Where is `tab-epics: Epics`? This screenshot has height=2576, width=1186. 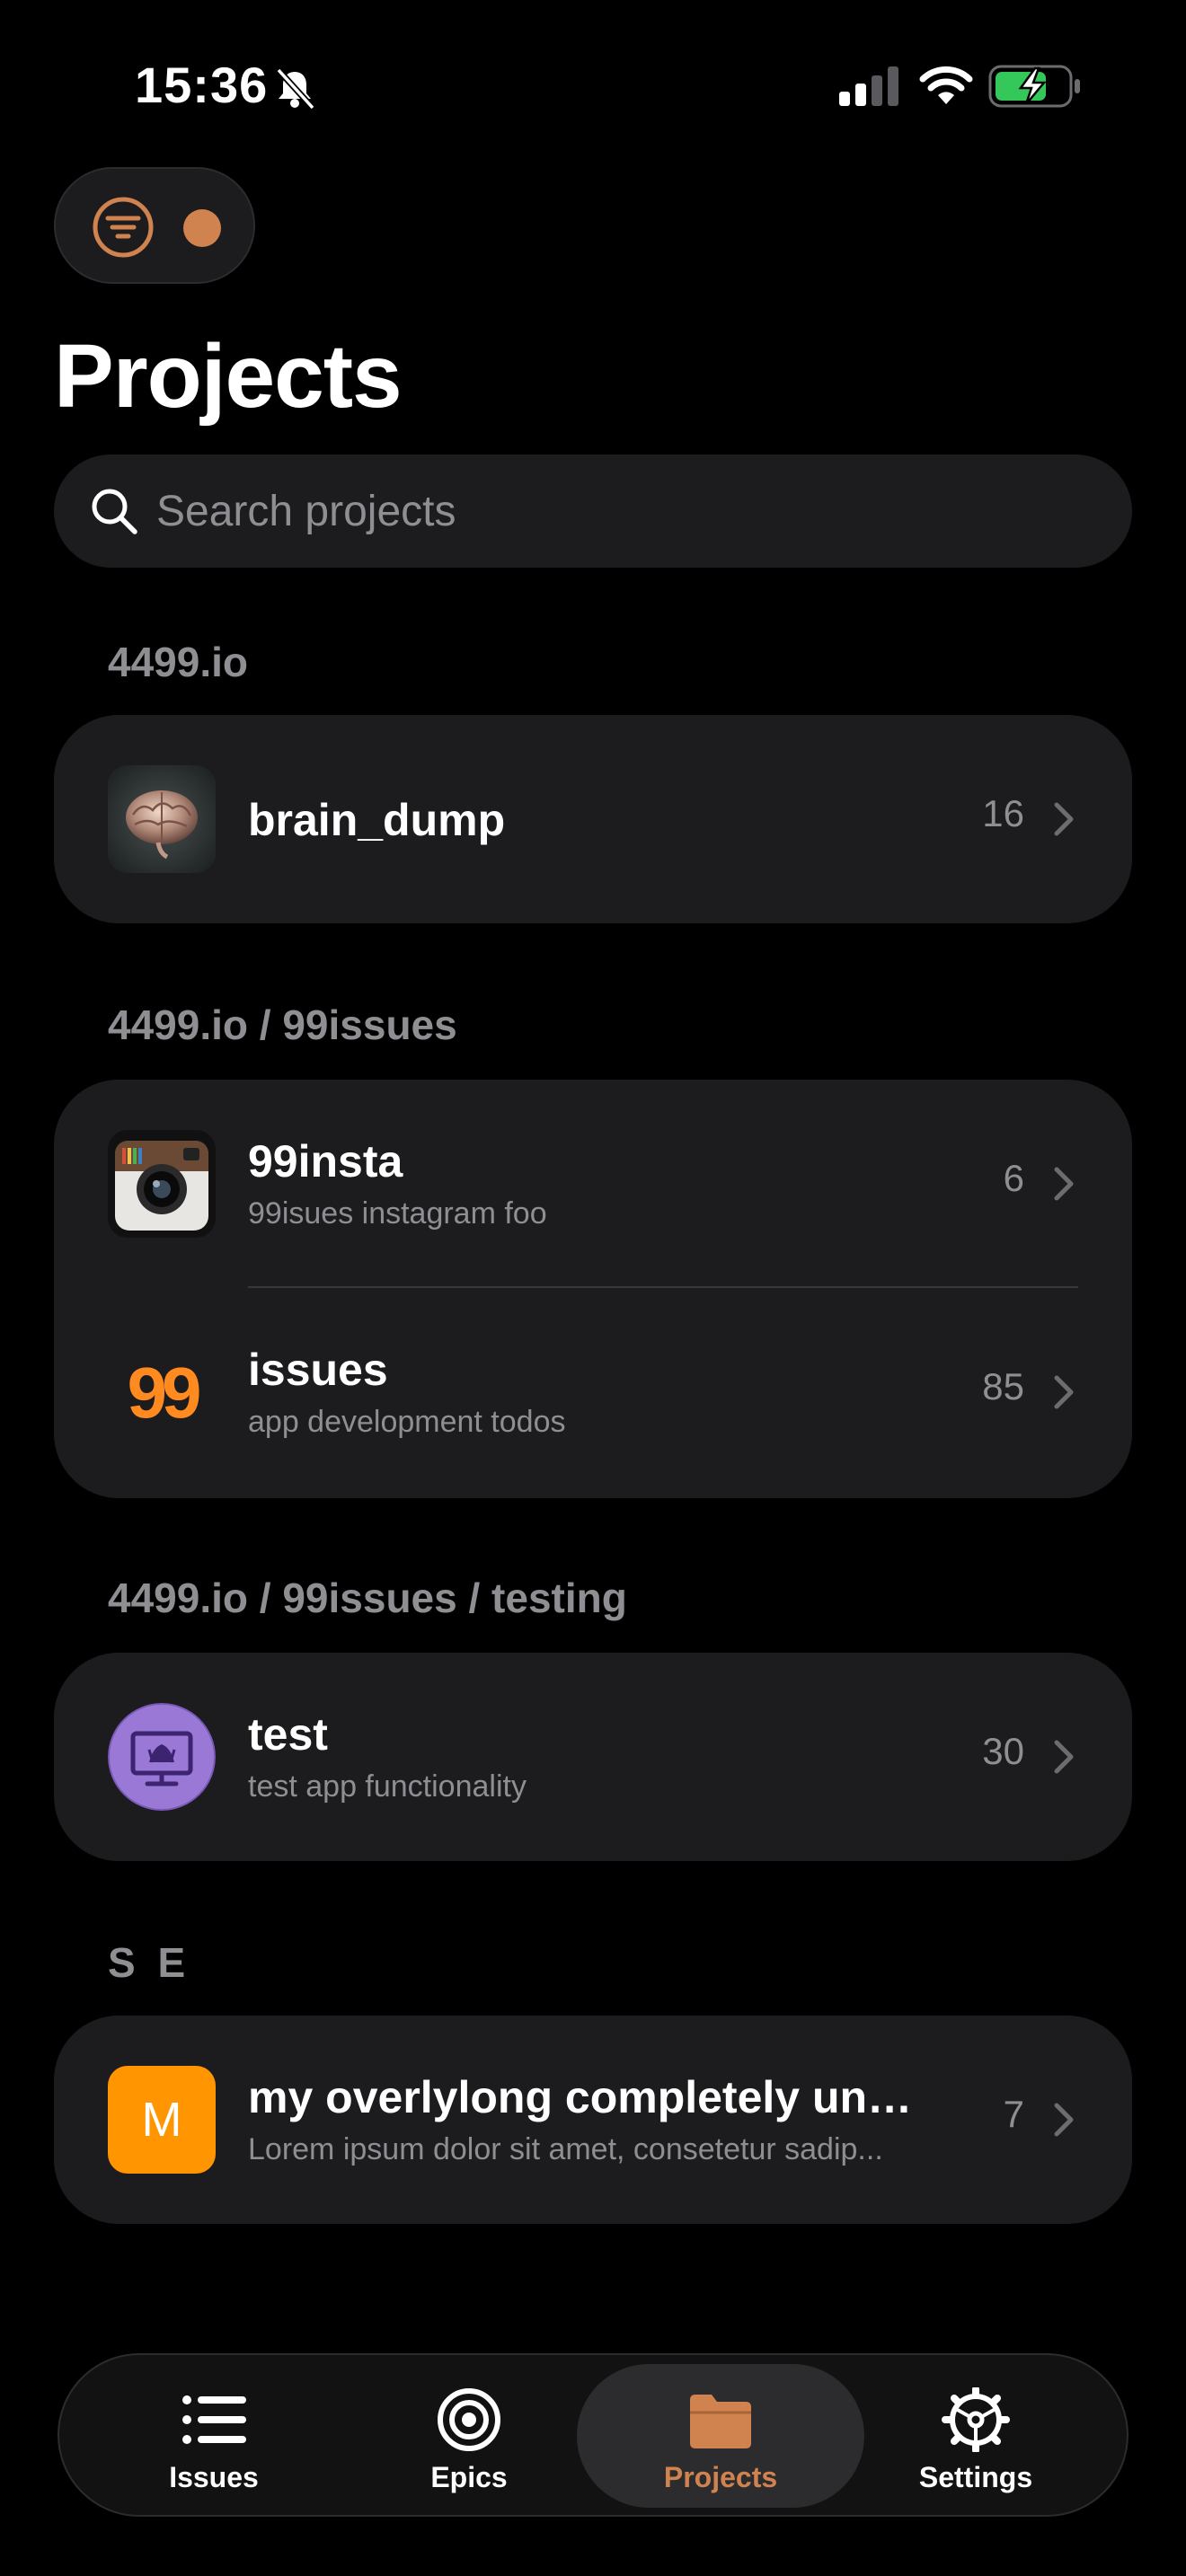 tab-epics: Epics is located at coordinates (469, 2436).